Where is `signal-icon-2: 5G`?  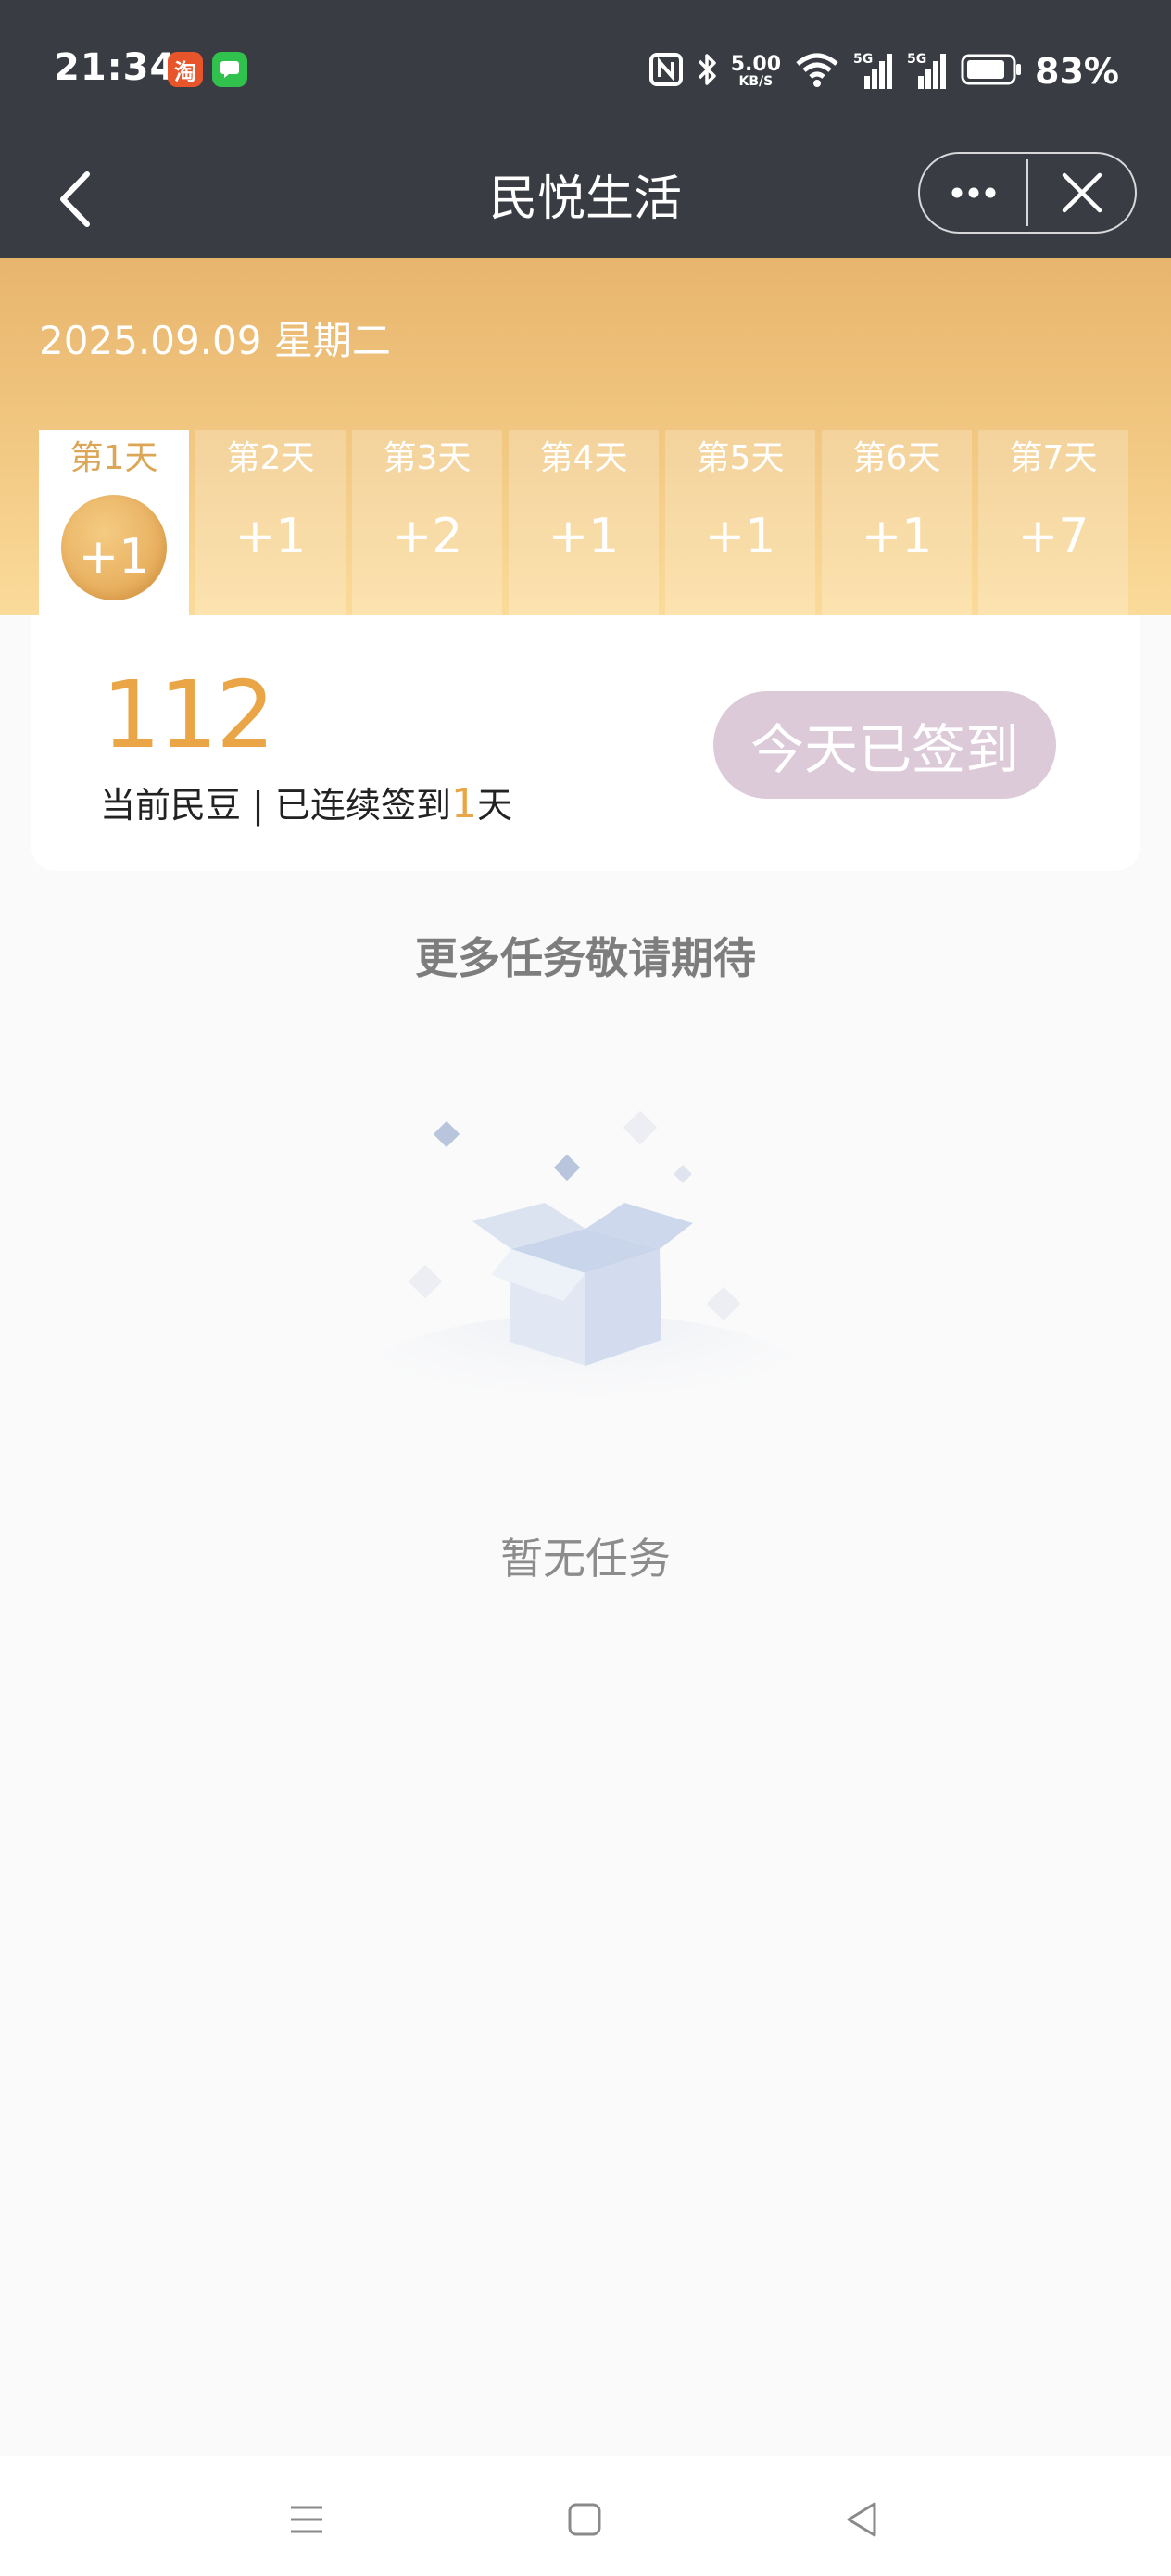 signal-icon-2: 5G is located at coordinates (928, 72).